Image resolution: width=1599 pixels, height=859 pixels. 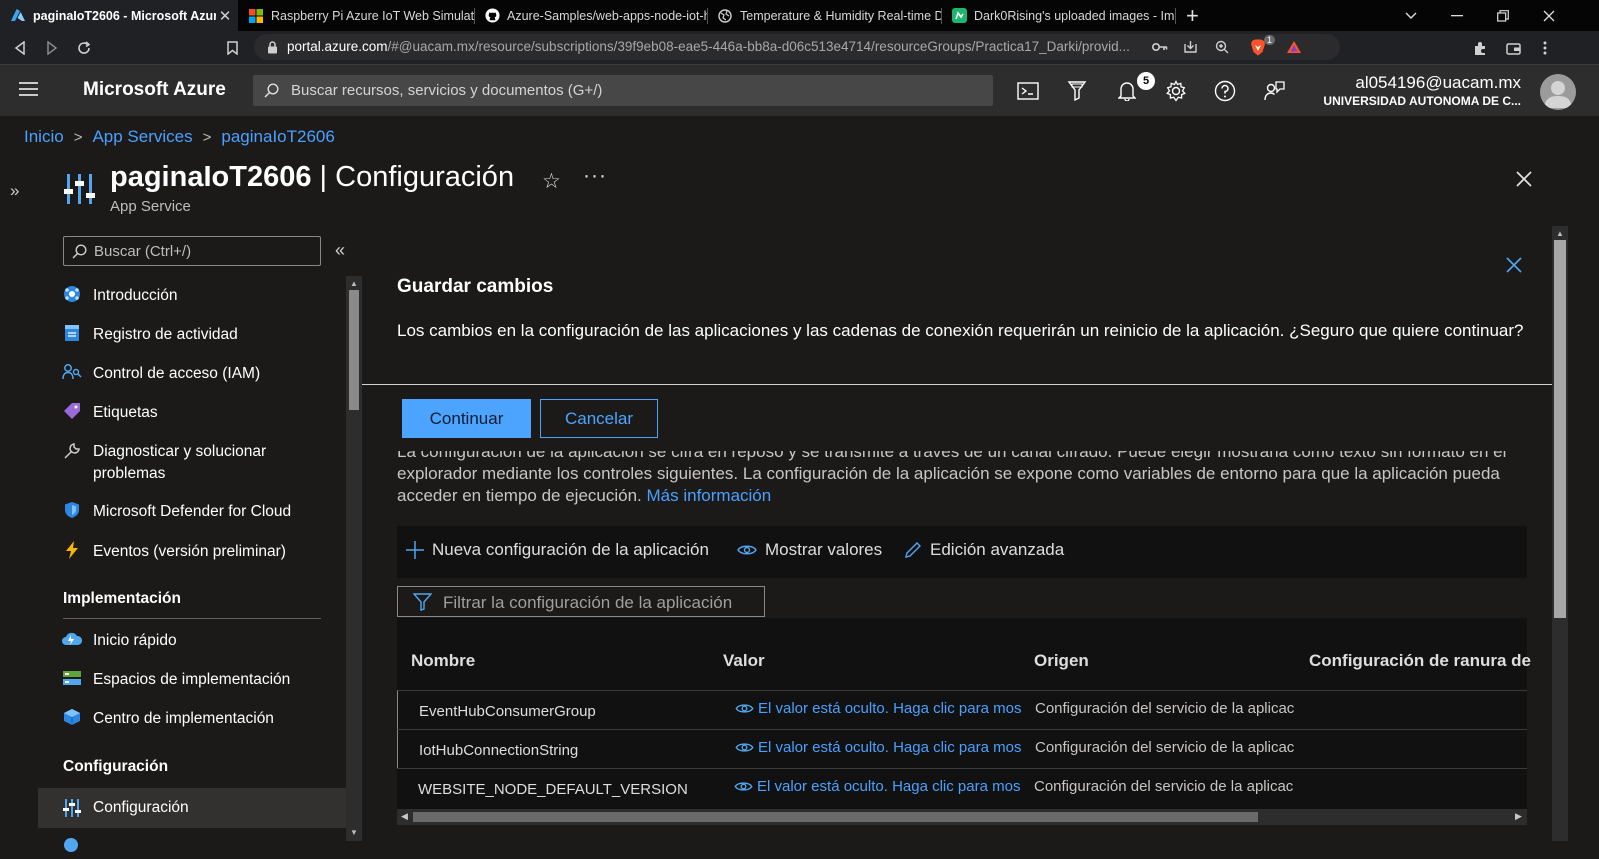 I want to click on azure-brand: Microsoft Azure, so click(x=154, y=90).